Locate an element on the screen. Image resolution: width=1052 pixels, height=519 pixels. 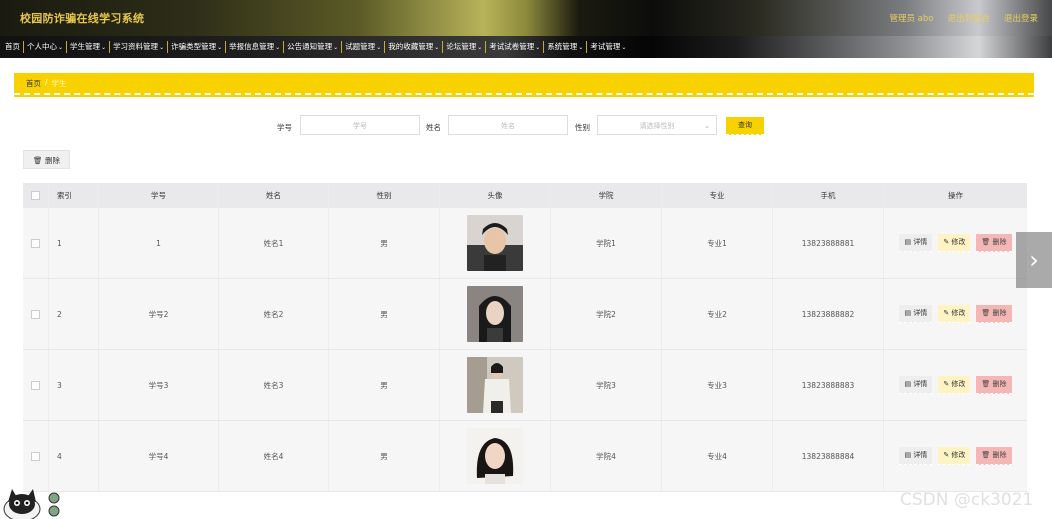
table-row: 2 学号2 姓名2 男 学院2 专业2 13823888882 ▤ 详情 ✎ 修改 🗑 删除 is located at coordinates (525, 314).